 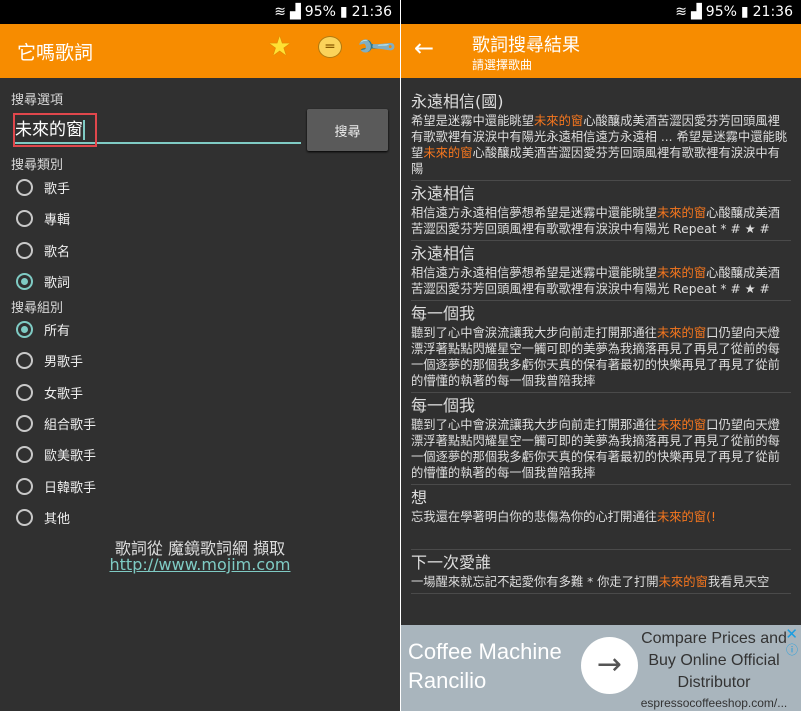 What do you see at coordinates (43, 250) in the screenshot?
I see `radio-cats-2: 歌名` at bounding box center [43, 250].